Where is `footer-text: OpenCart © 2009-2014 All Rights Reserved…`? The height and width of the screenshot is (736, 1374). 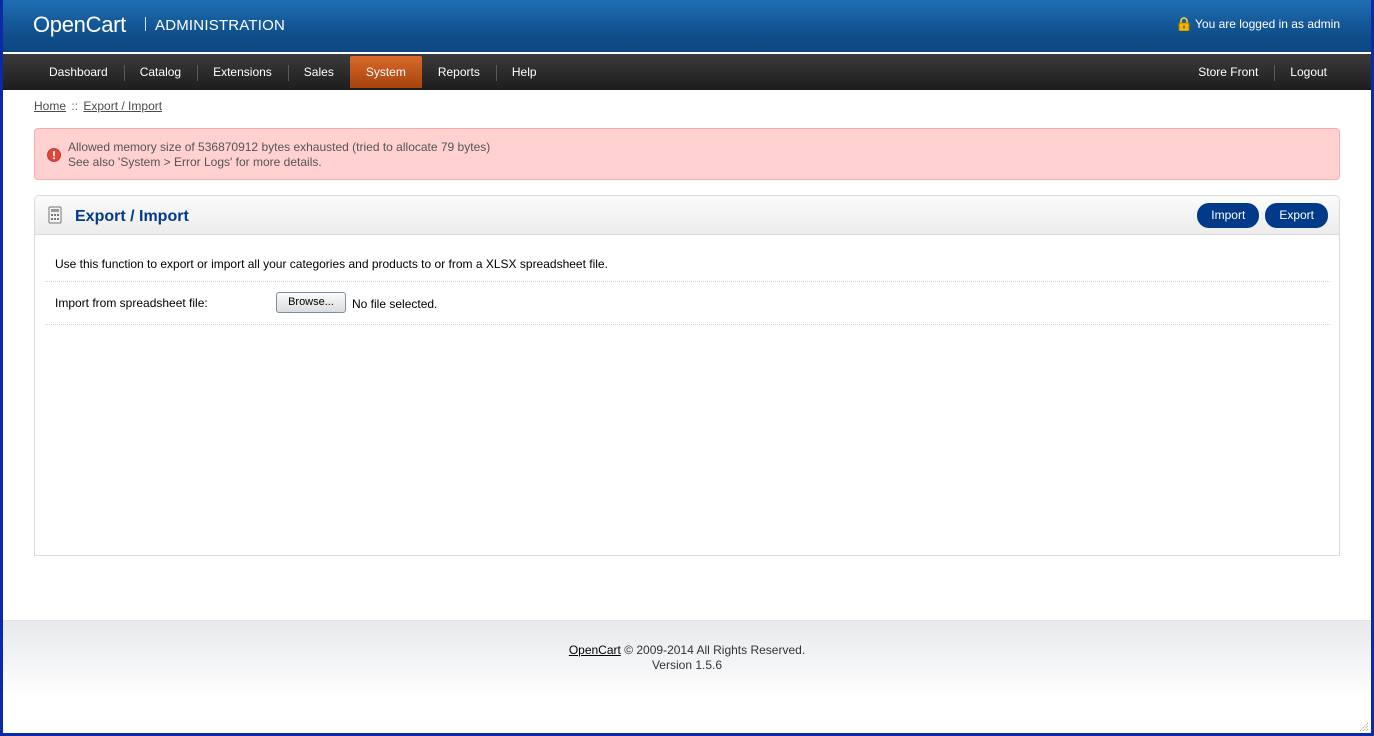 footer-text: OpenCart © 2009-2014 All Rights Reserved… is located at coordinates (687, 658).